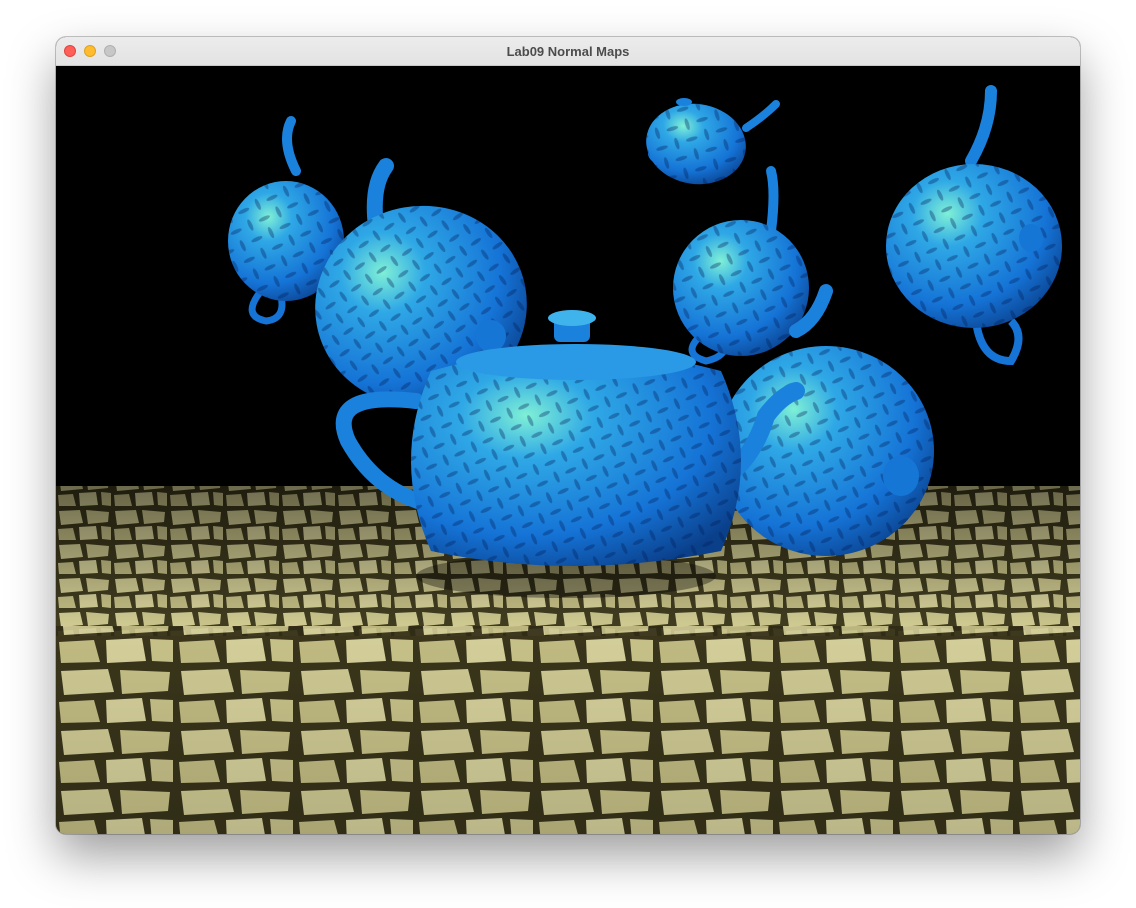 The image size is (1136, 908). I want to click on title-bar: Lab09 Normal Maps, so click(568, 51).